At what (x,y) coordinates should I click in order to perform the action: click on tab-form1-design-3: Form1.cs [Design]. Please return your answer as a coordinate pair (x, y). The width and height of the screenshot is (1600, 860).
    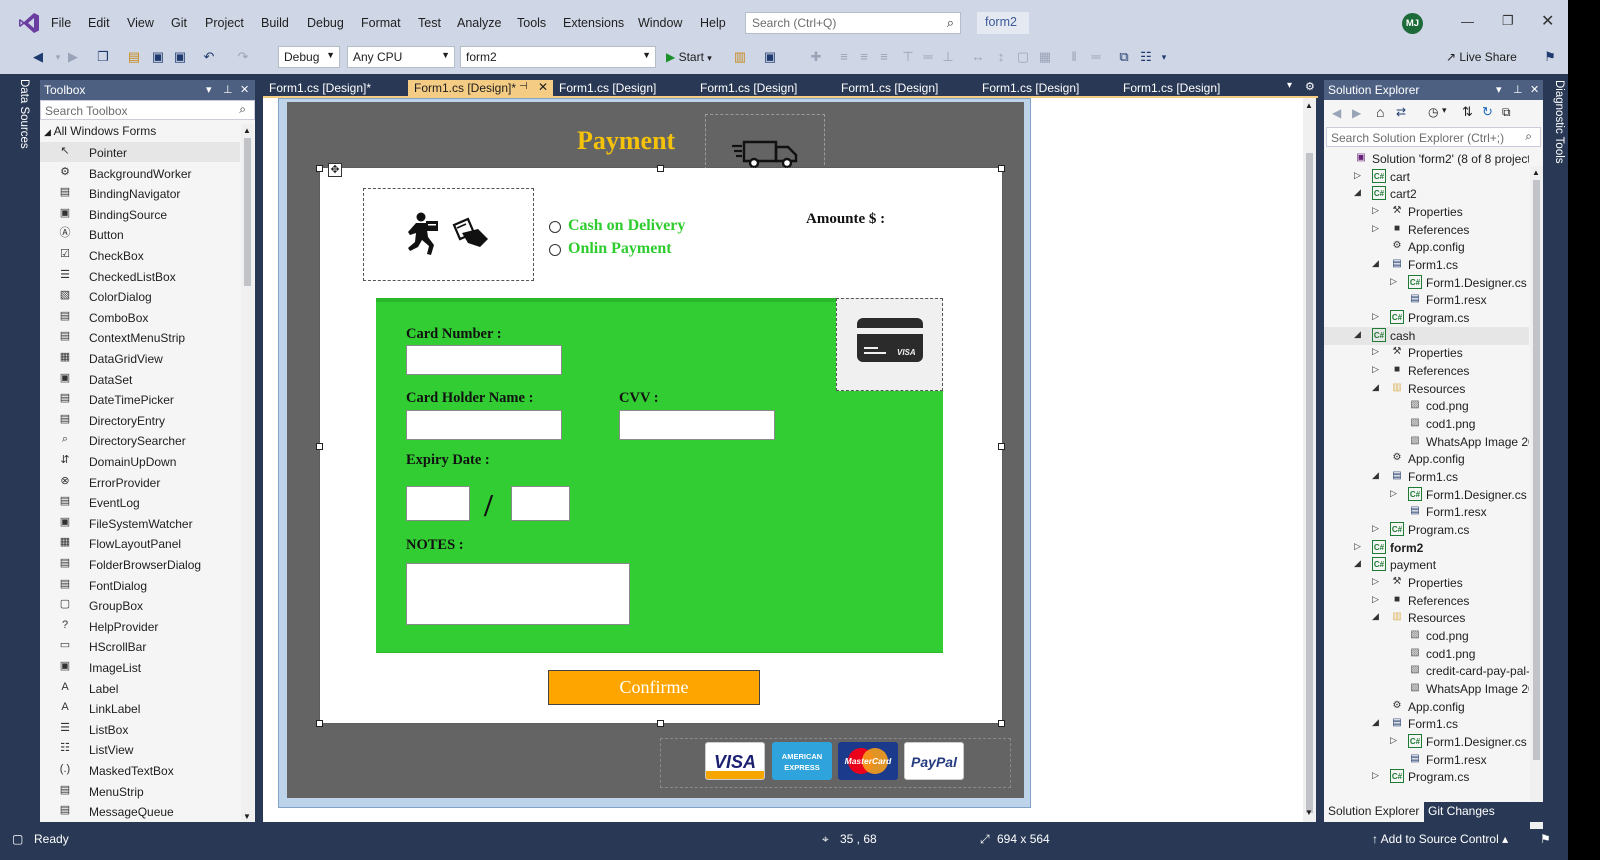
    Looking at the image, I should click on (623, 88).